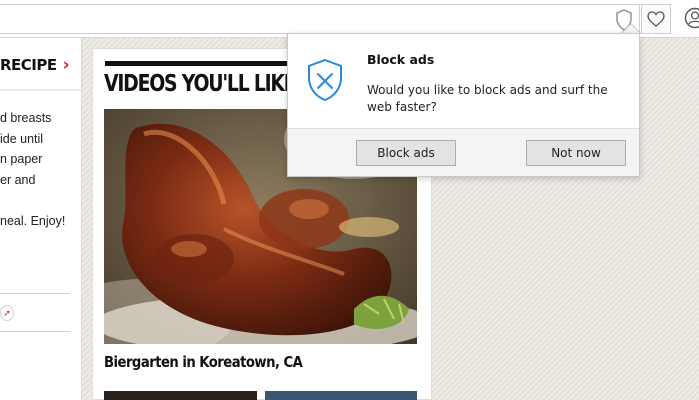 Image resolution: width=699 pixels, height=400 pixels. What do you see at coordinates (245, 362) in the screenshot?
I see `video-caption: Biergarten in Koreatown, CA` at bounding box center [245, 362].